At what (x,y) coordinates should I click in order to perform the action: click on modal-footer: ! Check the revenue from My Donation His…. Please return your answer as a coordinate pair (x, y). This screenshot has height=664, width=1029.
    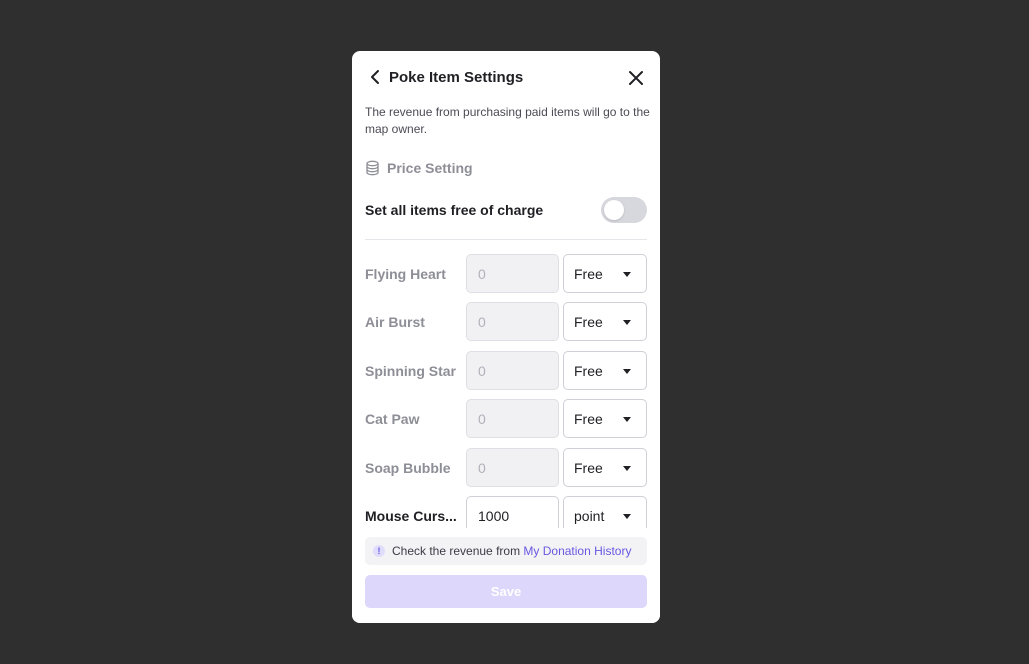
    Looking at the image, I should click on (506, 575).